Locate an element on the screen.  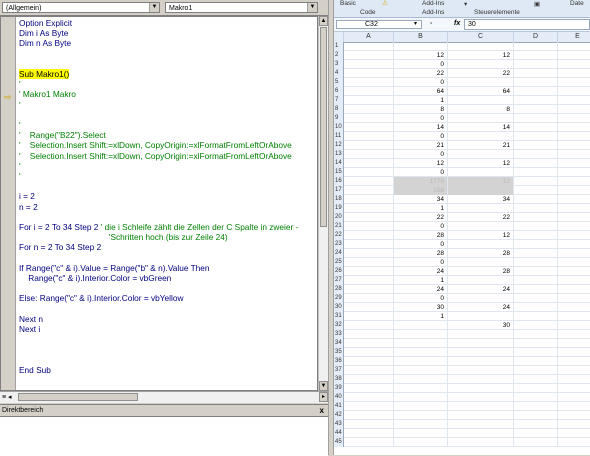
row-header: 29 is located at coordinates (339, 298).